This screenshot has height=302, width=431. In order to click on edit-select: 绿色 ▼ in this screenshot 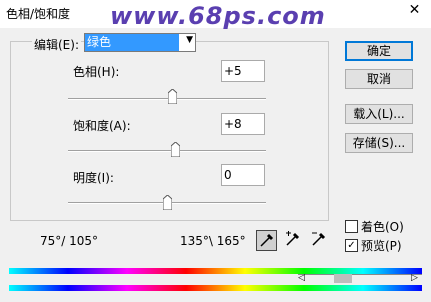, I will do `click(140, 42)`.